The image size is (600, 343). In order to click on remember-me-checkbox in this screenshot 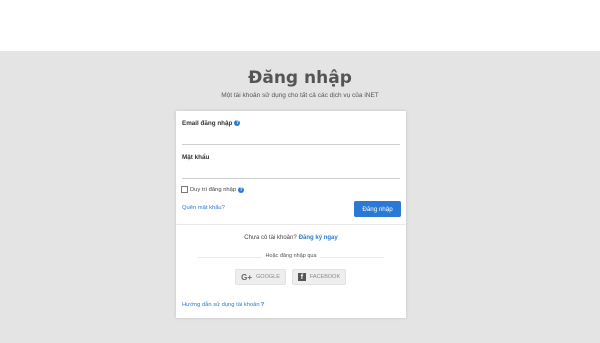, I will do `click(184, 189)`.